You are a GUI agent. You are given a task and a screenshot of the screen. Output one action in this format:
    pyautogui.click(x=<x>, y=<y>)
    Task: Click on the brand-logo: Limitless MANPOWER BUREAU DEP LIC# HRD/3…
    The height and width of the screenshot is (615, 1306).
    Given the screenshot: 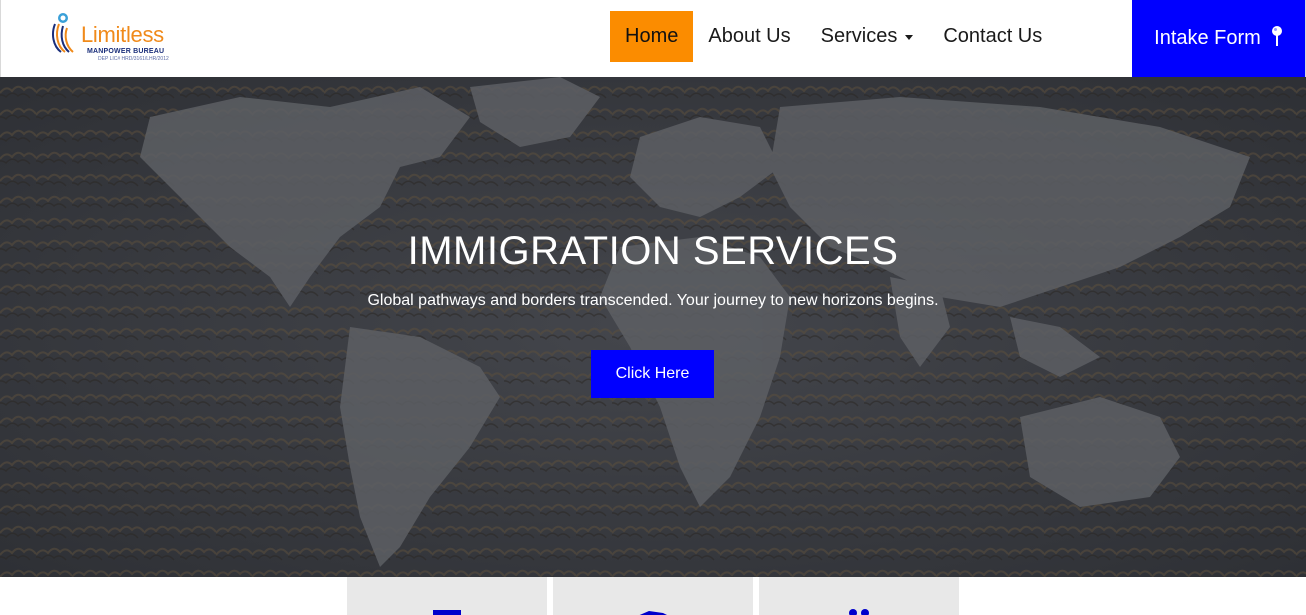 What is the action you would take?
    pyautogui.click(x=116, y=37)
    